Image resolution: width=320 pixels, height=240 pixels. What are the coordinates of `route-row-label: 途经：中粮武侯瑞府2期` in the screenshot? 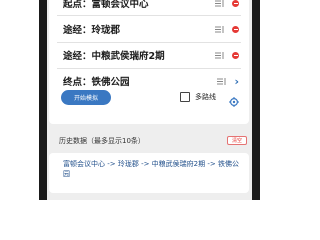 It's located at (114, 56).